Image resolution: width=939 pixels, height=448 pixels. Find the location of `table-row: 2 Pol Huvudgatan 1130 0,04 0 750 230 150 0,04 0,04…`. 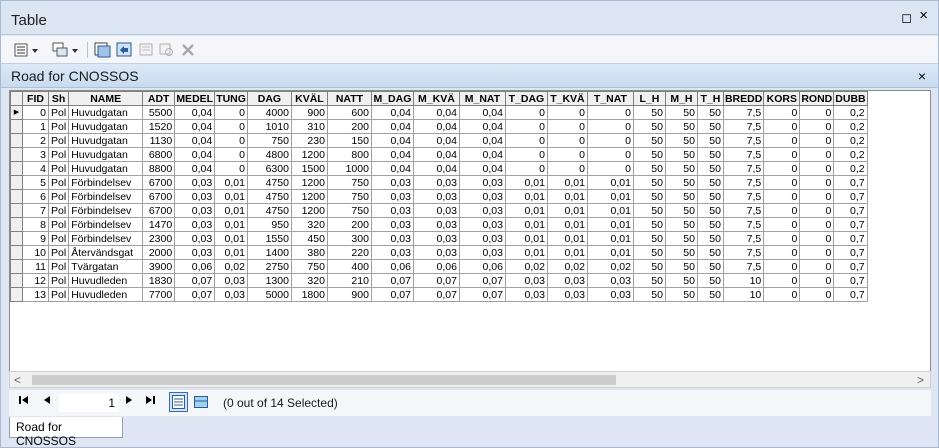

table-row: 2 Pol Huvudgatan 1130 0,04 0 750 230 150 0,04 0,04… is located at coordinates (439, 140).